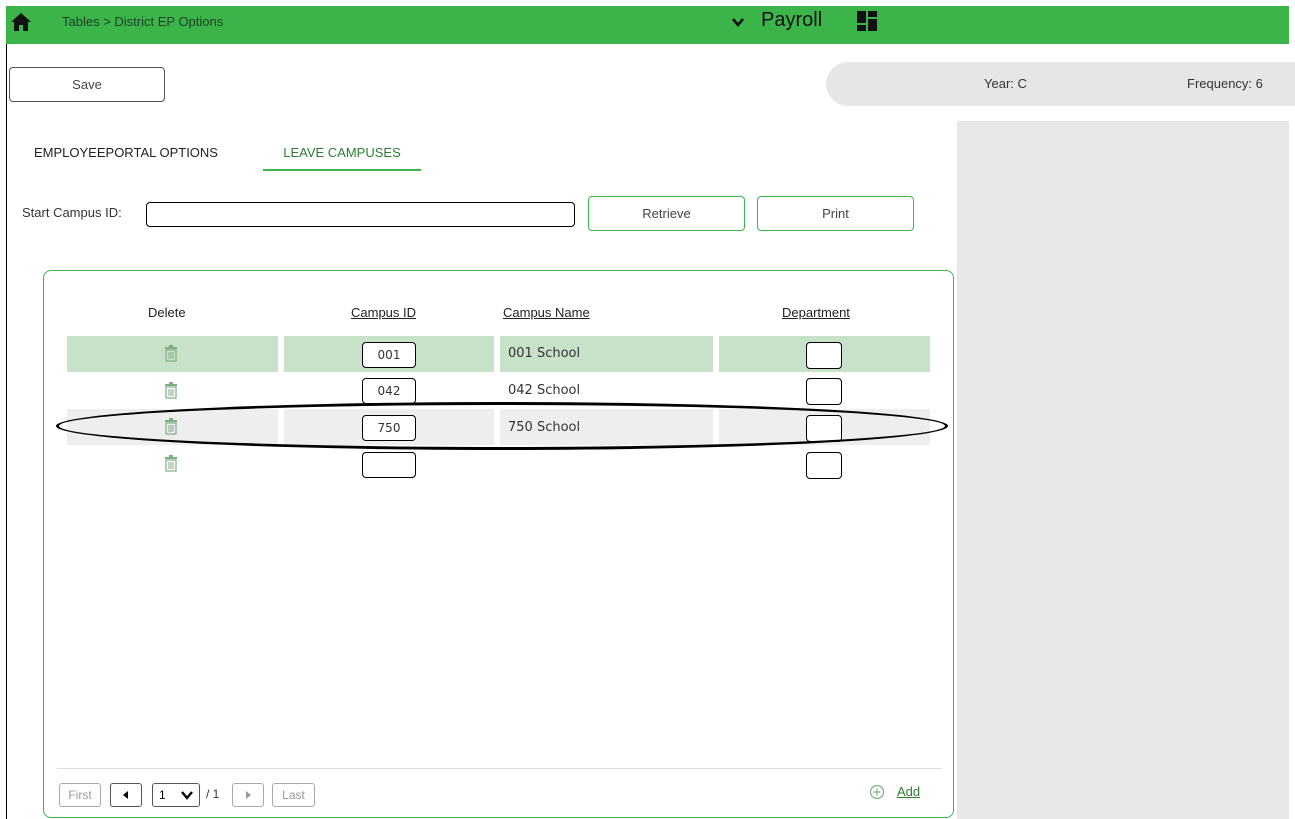 The height and width of the screenshot is (819, 1295). What do you see at coordinates (546, 312) in the screenshot?
I see `column-header-campus-name: Campus Name` at bounding box center [546, 312].